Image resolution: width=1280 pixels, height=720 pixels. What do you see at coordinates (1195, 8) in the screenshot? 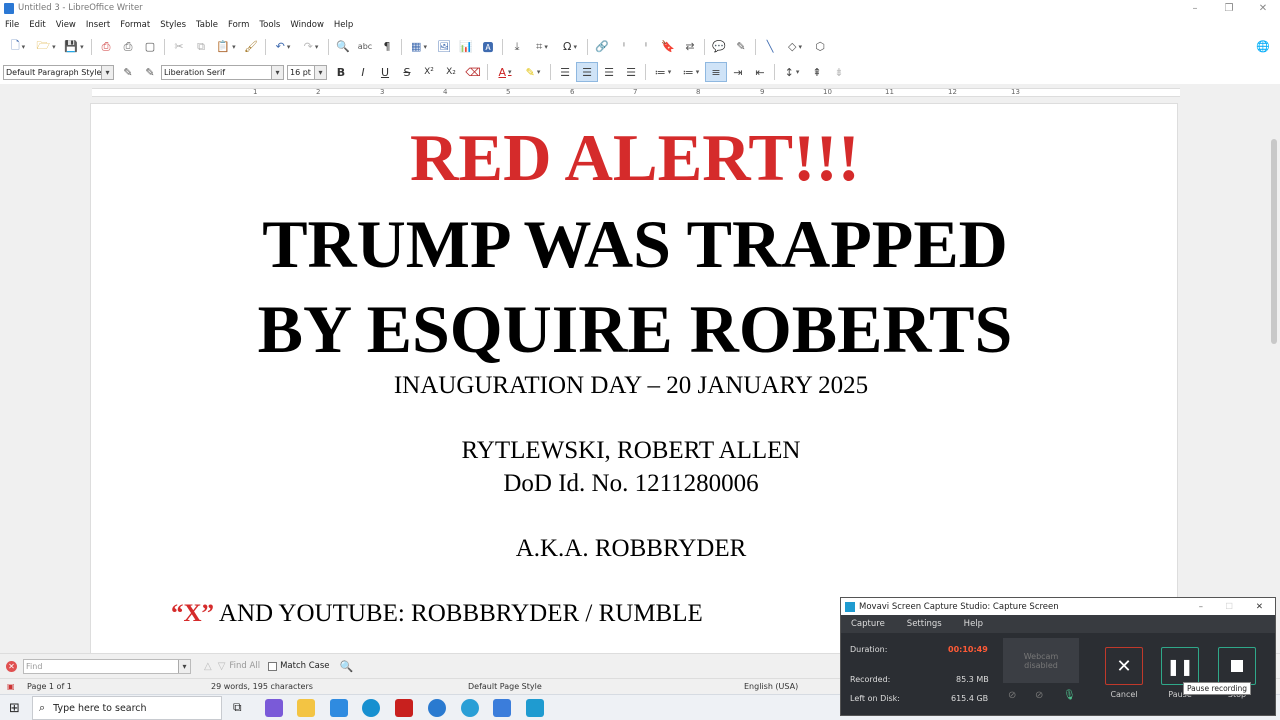
I see `minimize-button: –` at bounding box center [1195, 8].